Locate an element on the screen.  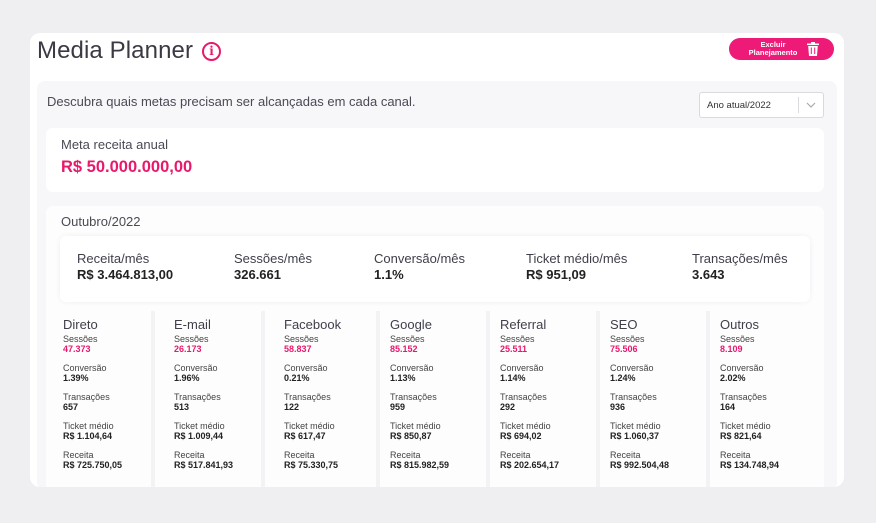
channel-name: Referral is located at coordinates (523, 324).